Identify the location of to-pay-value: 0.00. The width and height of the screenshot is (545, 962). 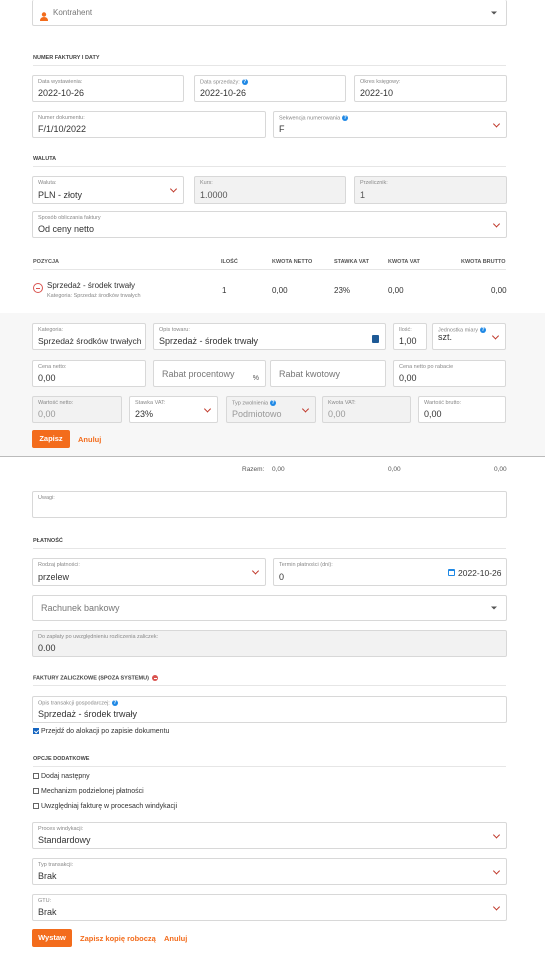
(47, 648).